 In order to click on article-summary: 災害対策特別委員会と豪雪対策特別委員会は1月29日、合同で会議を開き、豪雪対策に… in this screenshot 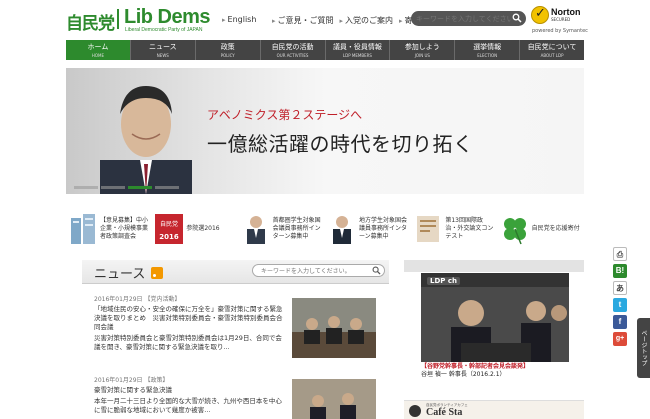, I will do `click(188, 342)`.